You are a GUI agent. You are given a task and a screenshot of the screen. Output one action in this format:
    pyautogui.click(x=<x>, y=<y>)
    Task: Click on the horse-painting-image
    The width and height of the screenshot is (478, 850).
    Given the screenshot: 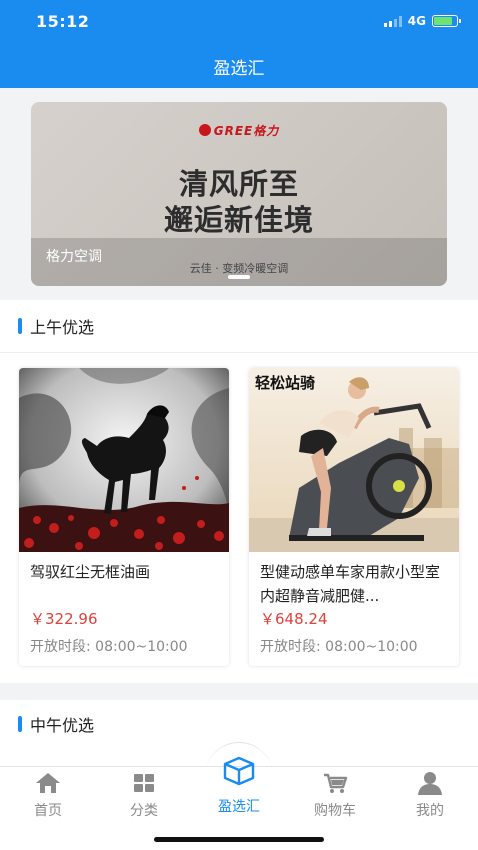 What is the action you would take?
    pyautogui.click(x=124, y=460)
    